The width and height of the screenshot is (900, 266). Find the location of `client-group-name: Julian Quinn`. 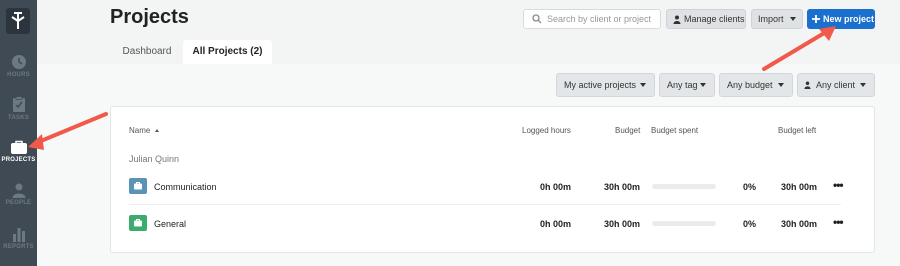

client-group-name: Julian Quinn is located at coordinates (154, 159).